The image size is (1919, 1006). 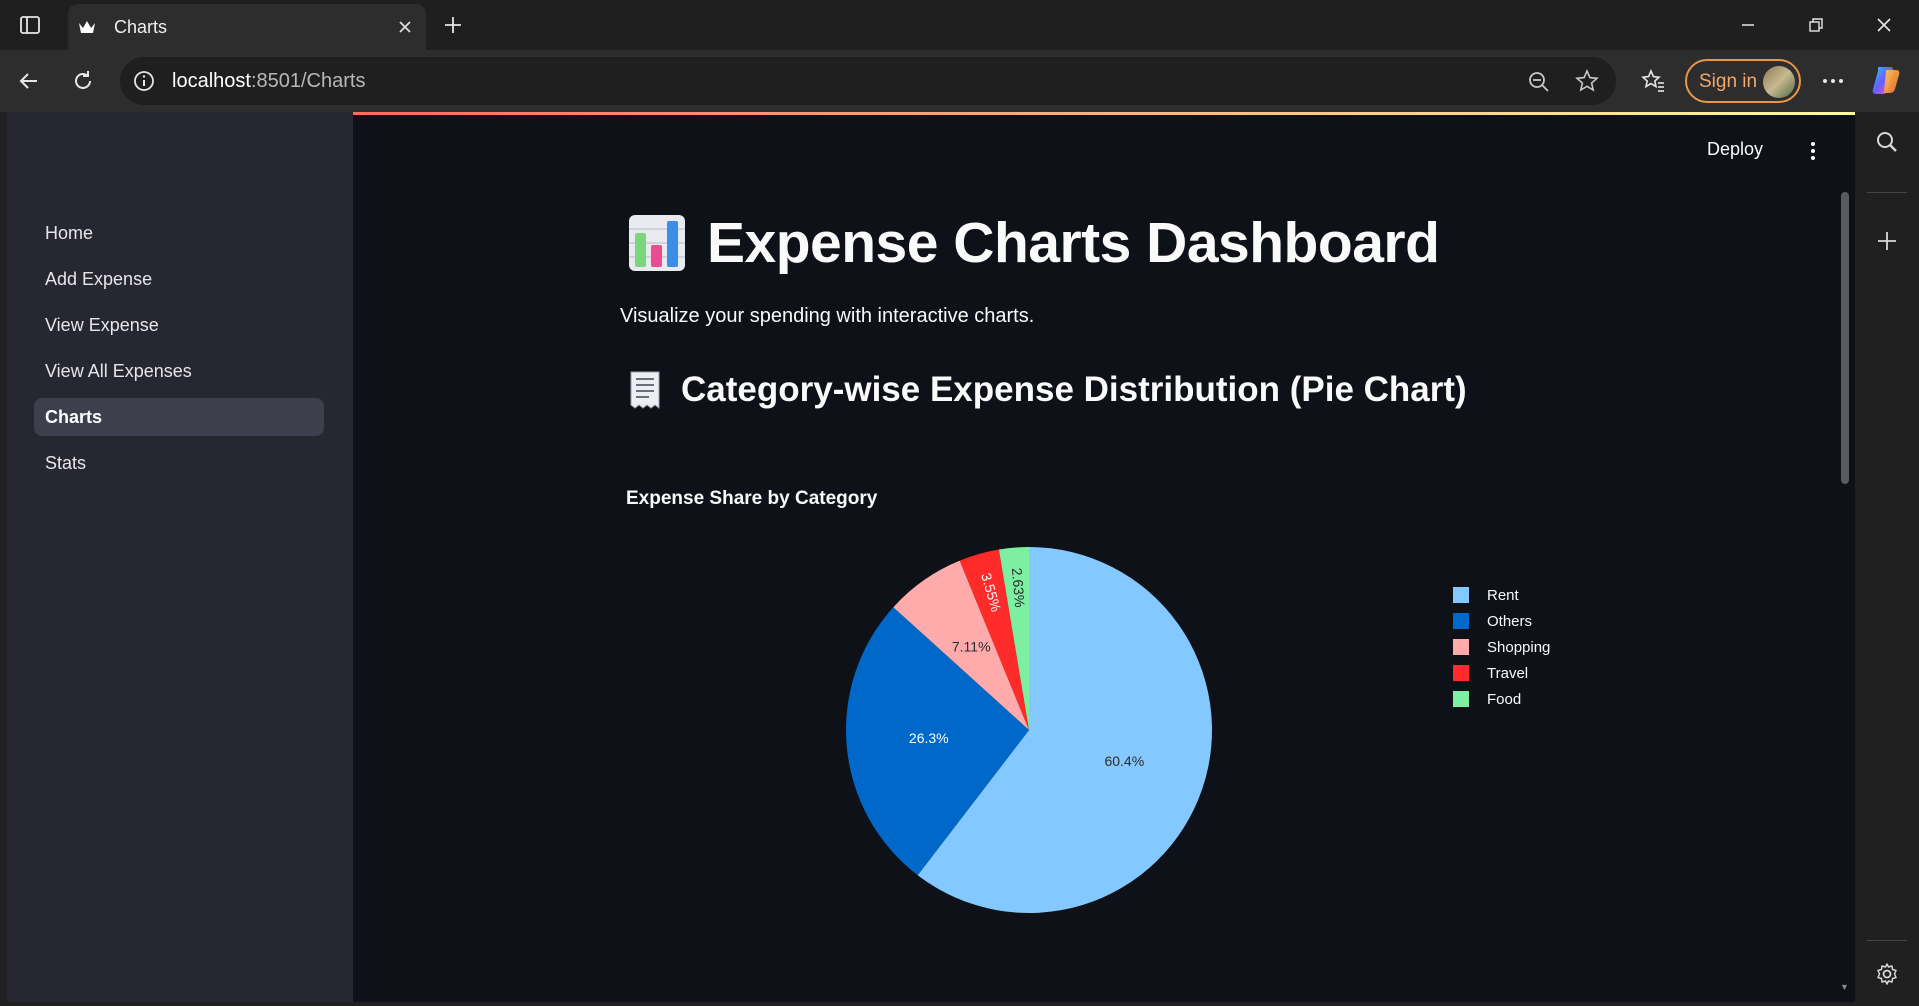 What do you see at coordinates (1833, 81) in the screenshot?
I see `more-options-icon` at bounding box center [1833, 81].